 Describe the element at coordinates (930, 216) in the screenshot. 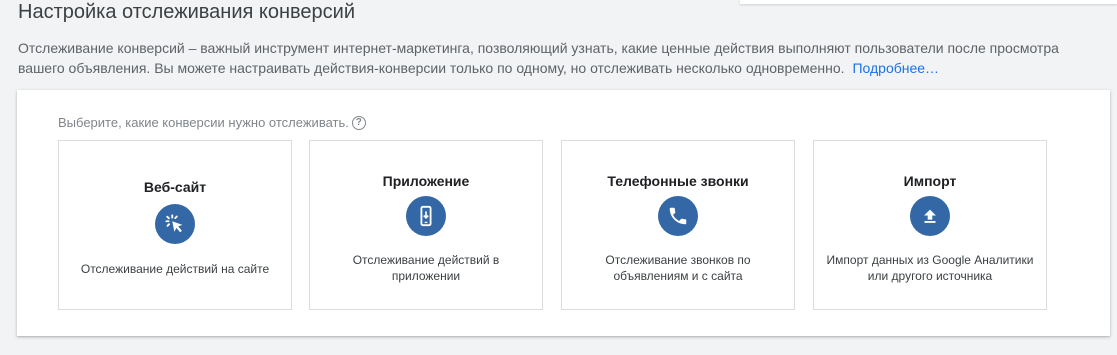

I see `upload-icon` at that location.